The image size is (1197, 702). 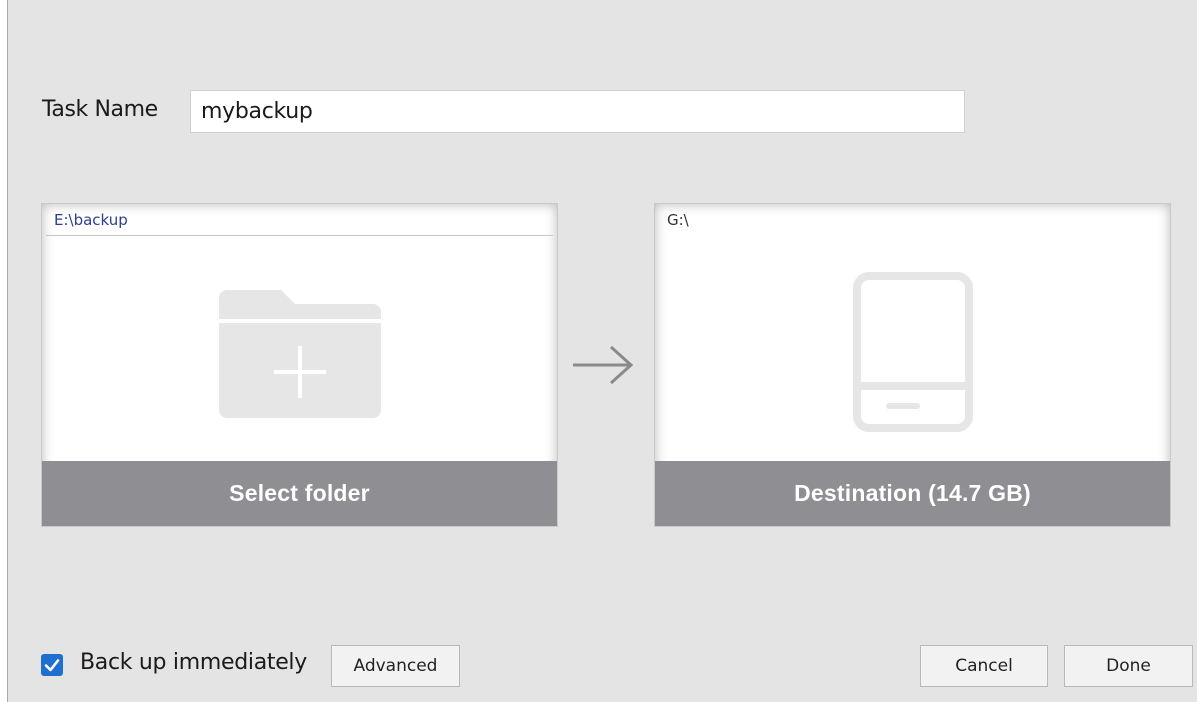 I want to click on advanced-button: Advanced, so click(x=395, y=666).